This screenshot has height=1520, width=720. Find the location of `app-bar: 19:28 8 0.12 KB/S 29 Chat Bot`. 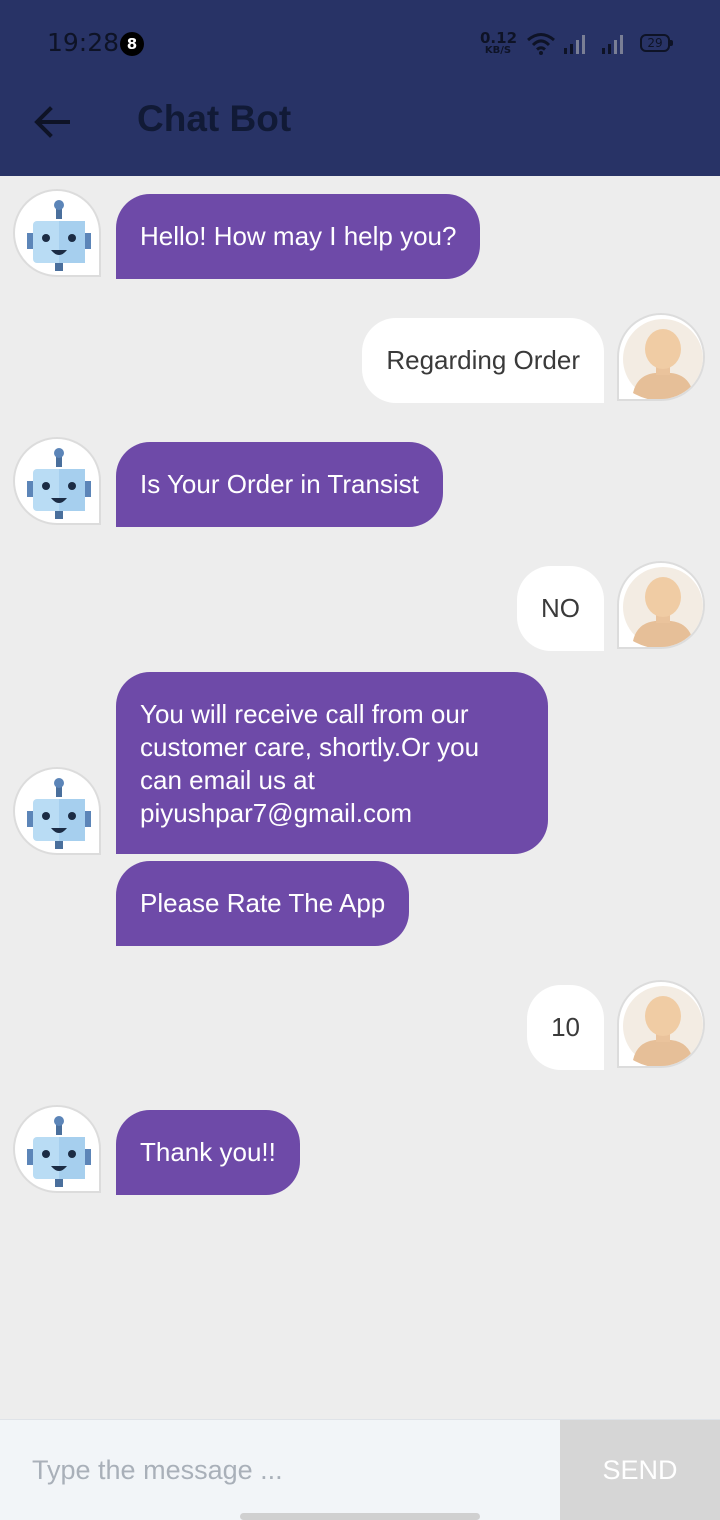

app-bar: 19:28 8 0.12 KB/S 29 Chat Bot is located at coordinates (360, 88).